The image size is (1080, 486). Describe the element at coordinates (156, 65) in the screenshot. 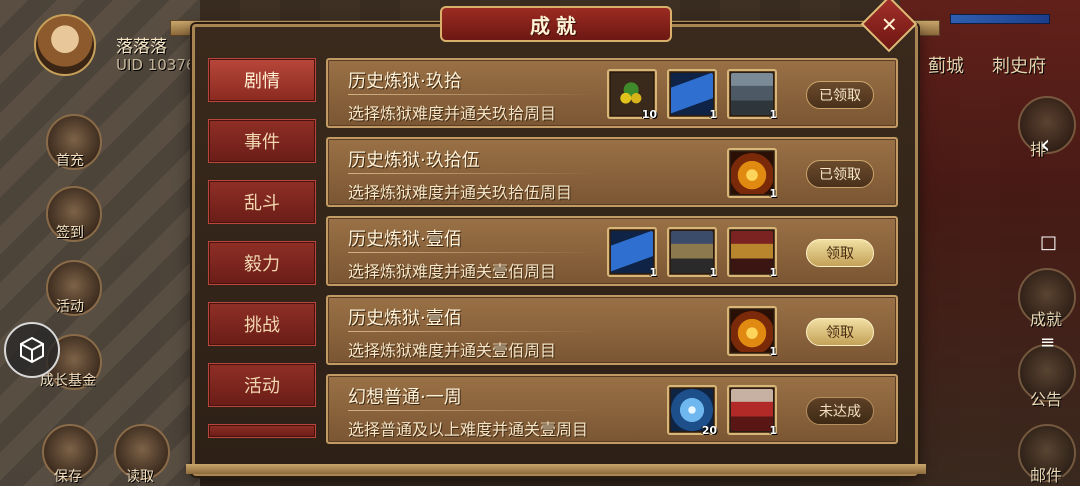

I see `player-uid: UID 10376` at that location.